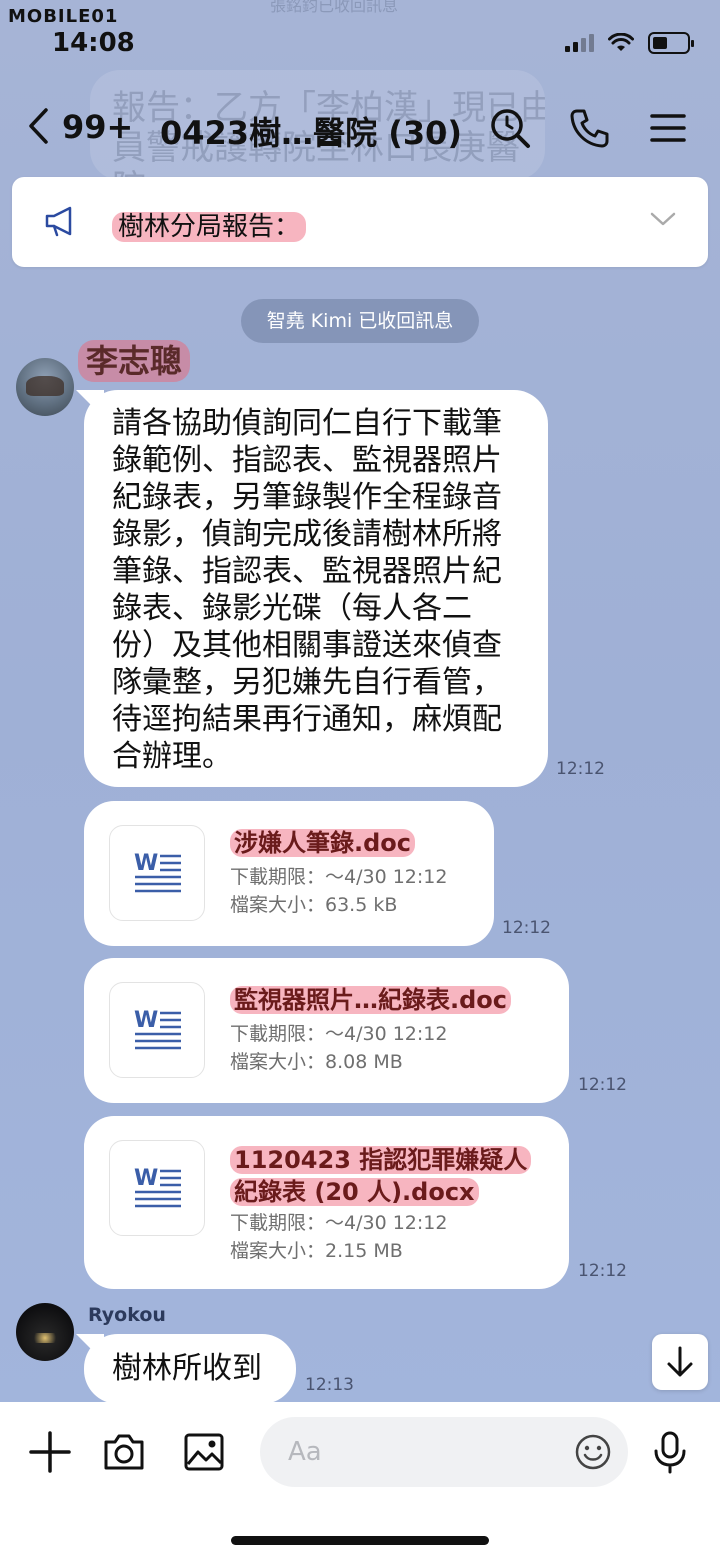  I want to click on announcement-text: 樹林分局報告：, so click(209, 224).